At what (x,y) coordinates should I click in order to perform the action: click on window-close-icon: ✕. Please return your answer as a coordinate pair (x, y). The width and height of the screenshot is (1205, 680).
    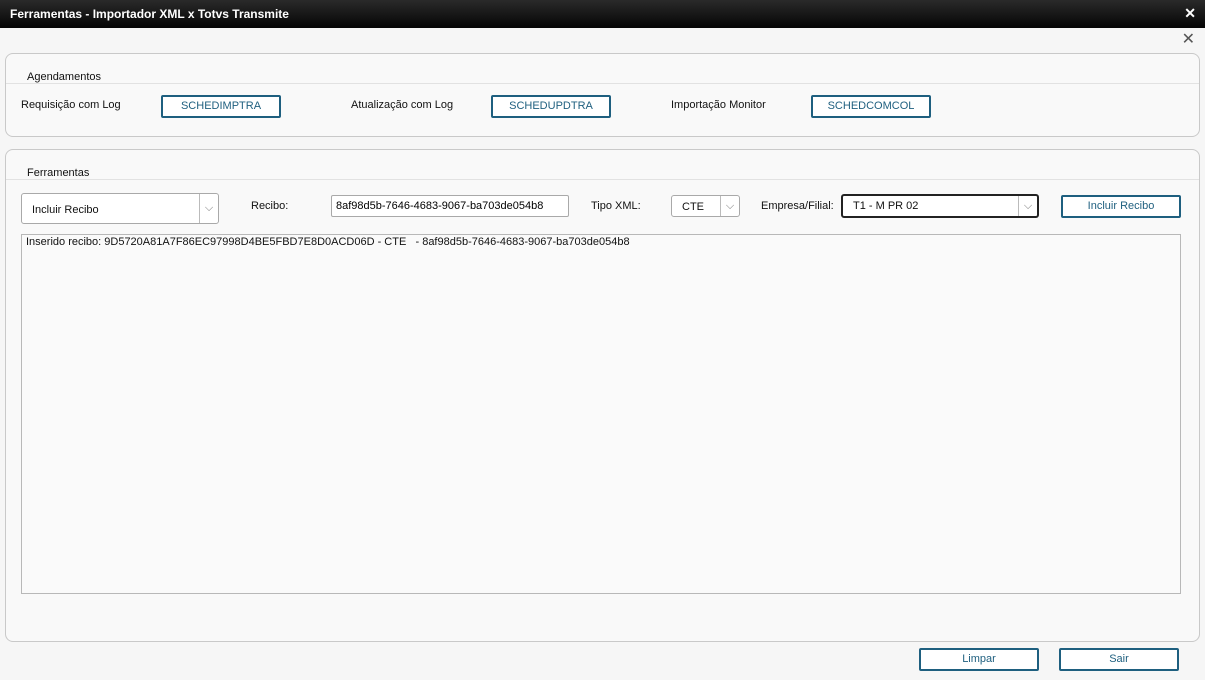
    Looking at the image, I should click on (1190, 13).